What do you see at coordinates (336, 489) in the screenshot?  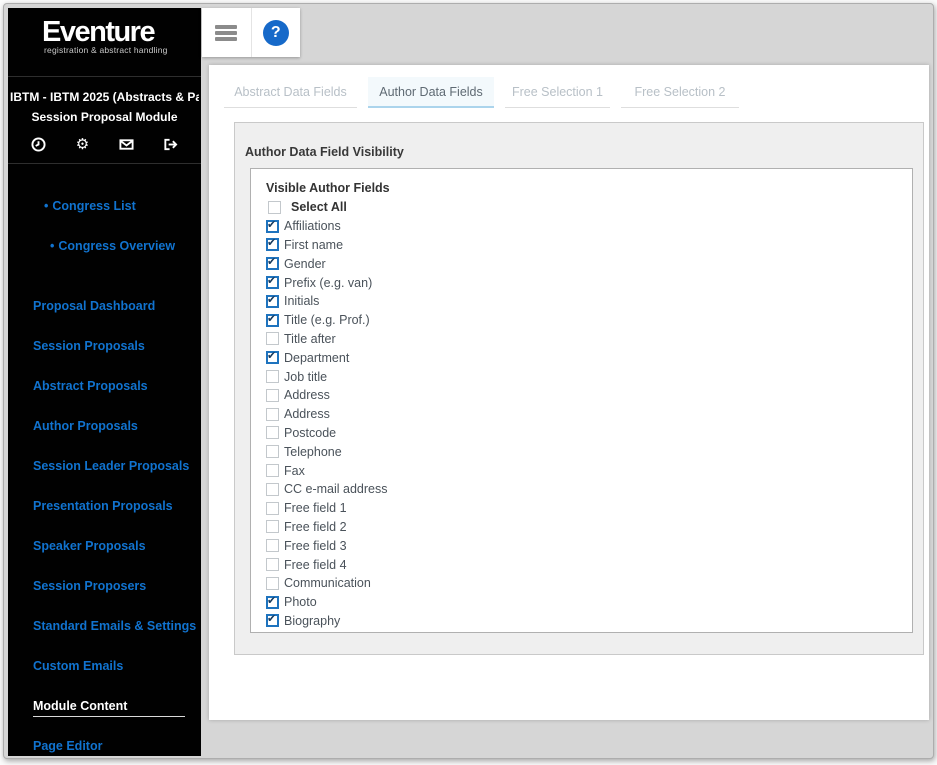 I see `field-label: CC e-mail address` at bounding box center [336, 489].